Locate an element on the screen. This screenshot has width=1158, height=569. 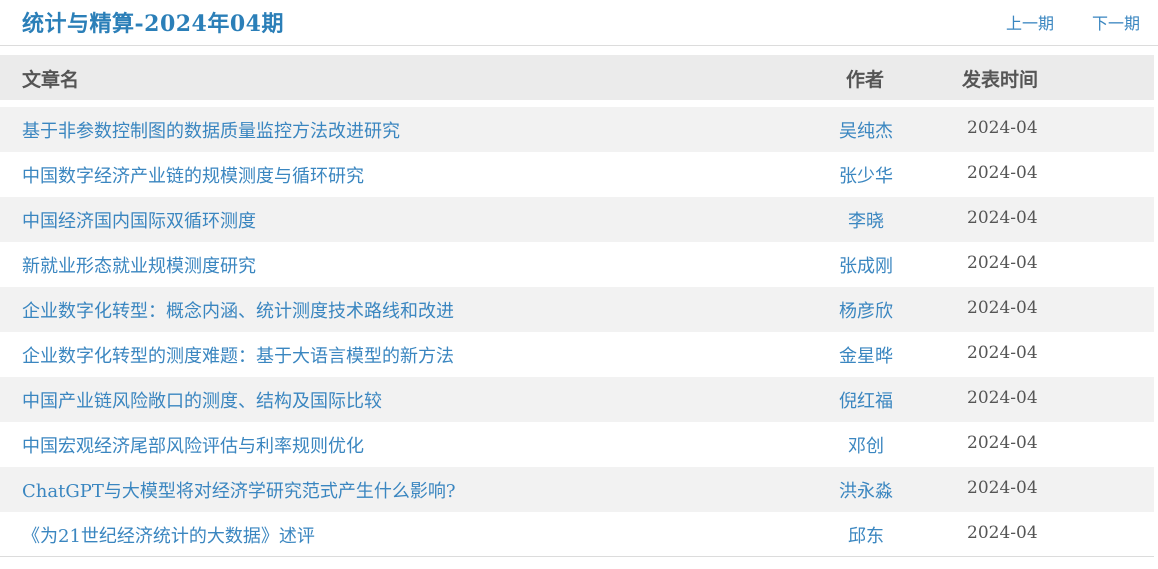
table-header: 文章名 作者 发表时间 is located at coordinates (577, 77).